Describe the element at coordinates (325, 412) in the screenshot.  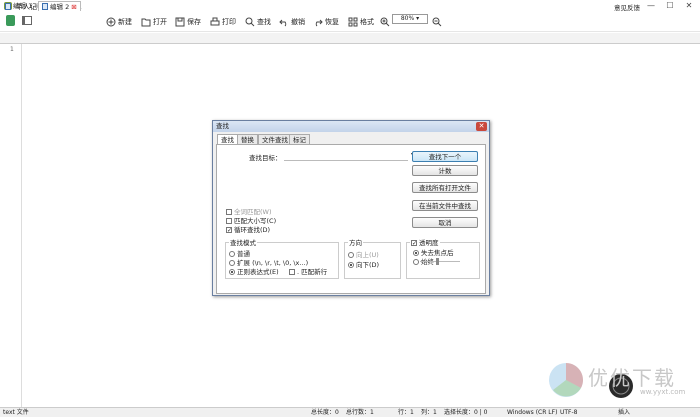
I see `total-length: 总长度：0` at that location.